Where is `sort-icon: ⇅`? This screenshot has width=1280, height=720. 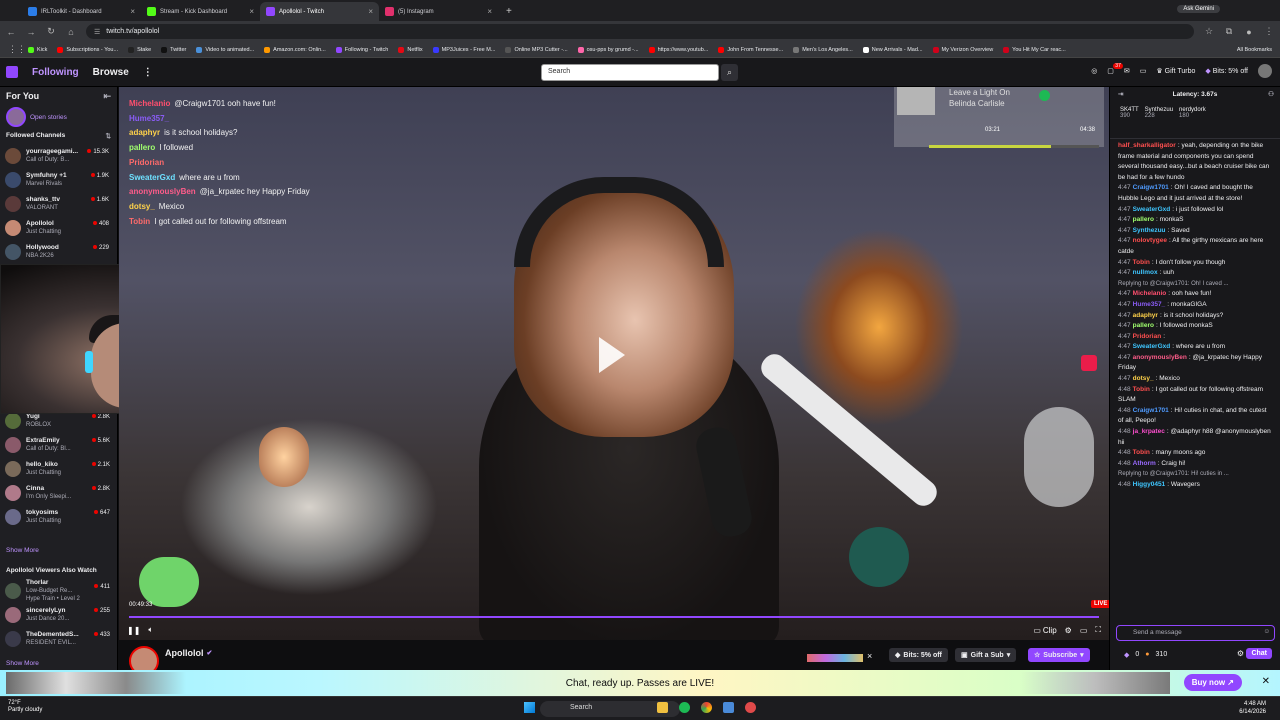
sort-icon: ⇅ is located at coordinates (108, 136).